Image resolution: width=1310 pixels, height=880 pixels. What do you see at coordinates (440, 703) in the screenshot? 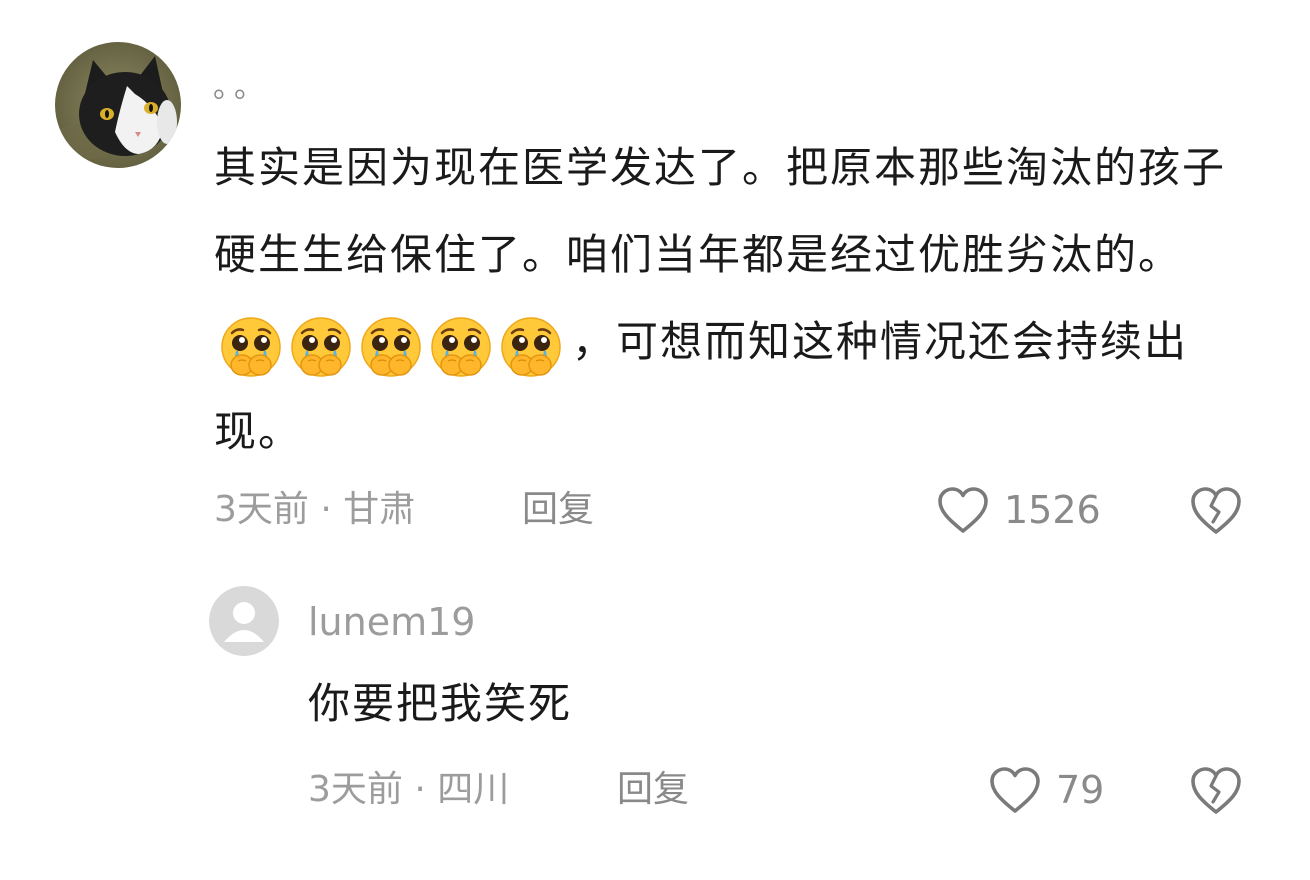
I see `reply-text: 你要把我笑死` at bounding box center [440, 703].